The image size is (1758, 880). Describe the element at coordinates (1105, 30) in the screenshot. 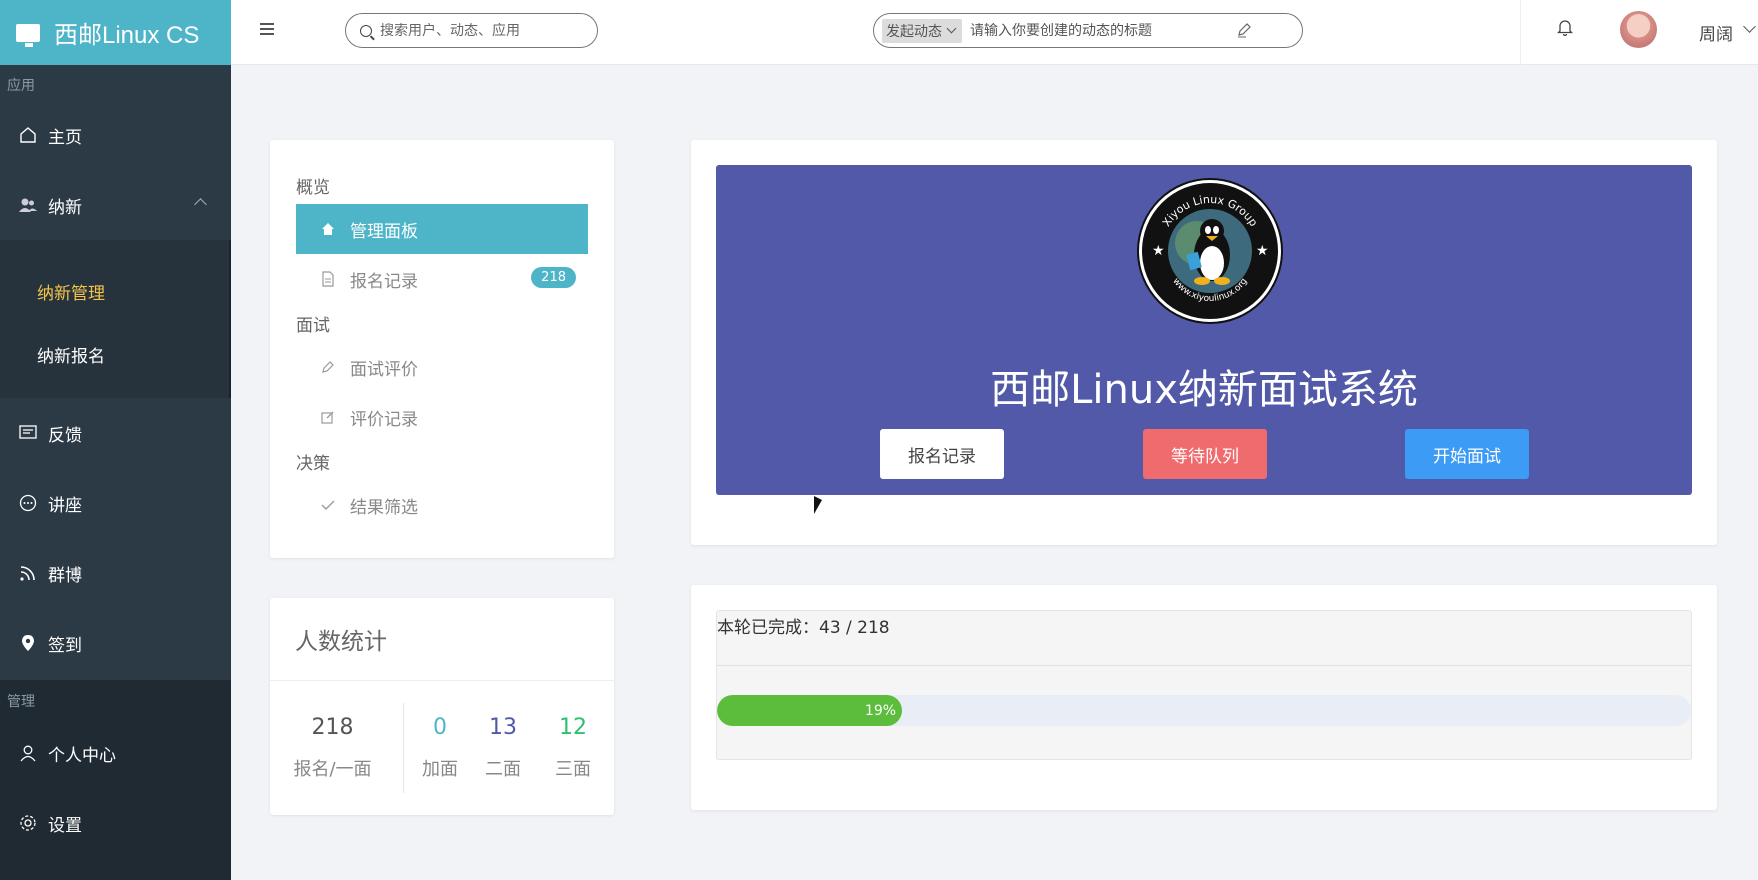

I see `post-title-input` at that location.